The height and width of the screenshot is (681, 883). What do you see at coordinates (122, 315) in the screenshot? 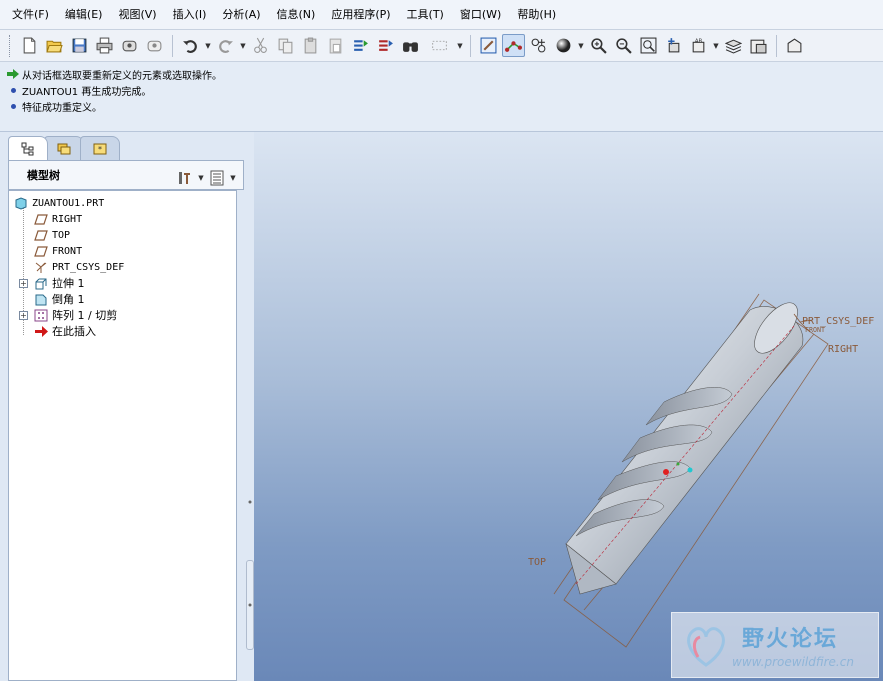
I see `tree-item: + 阵列 1 / 切剪` at bounding box center [122, 315].